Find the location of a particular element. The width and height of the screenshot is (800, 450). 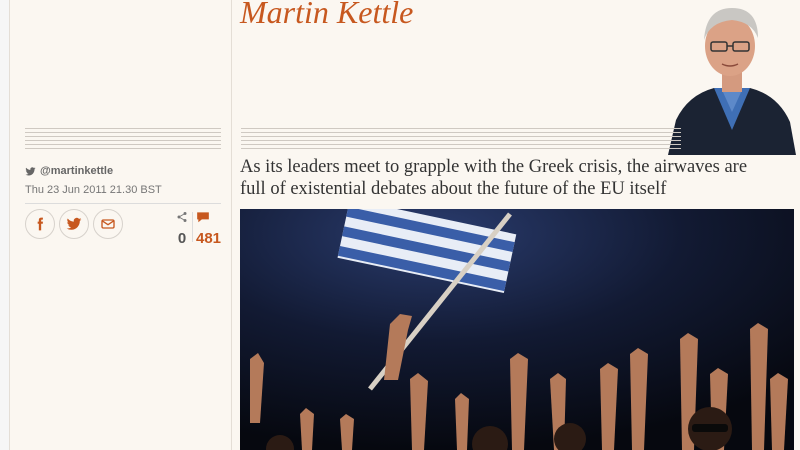

publication-date: Thu 23 Jun 2011 21.30 BST is located at coordinates (93, 190).